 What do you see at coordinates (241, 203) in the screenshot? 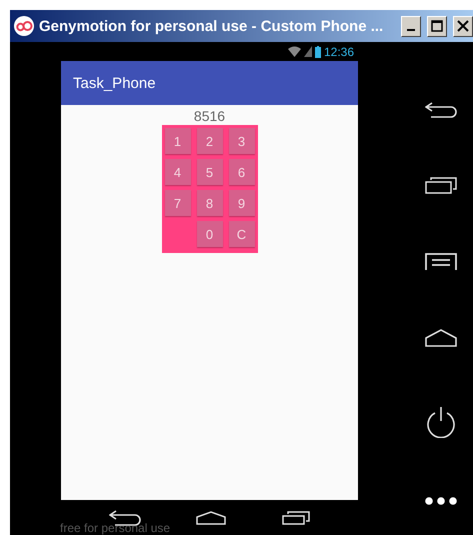
I see `keypad-key: 9` at bounding box center [241, 203].